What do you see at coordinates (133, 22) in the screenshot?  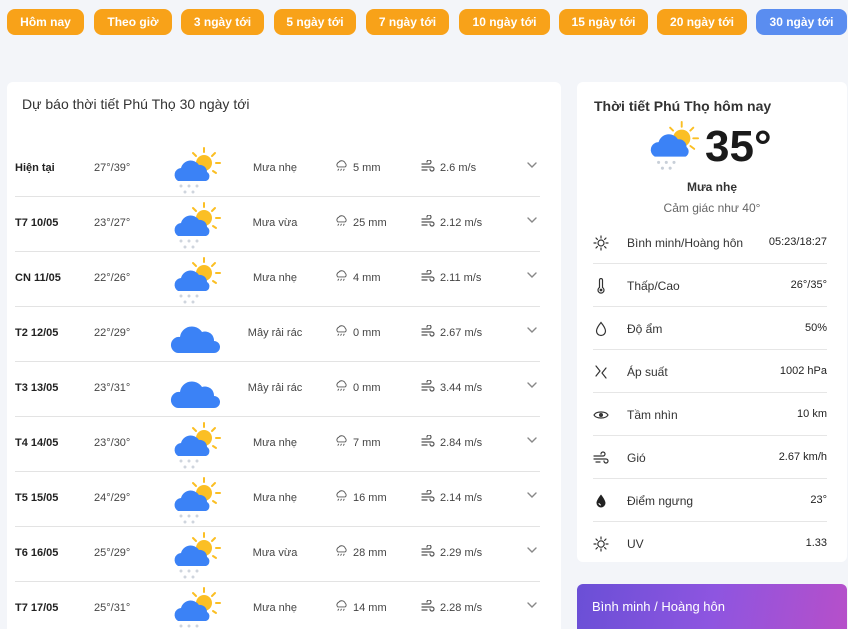 I see `tab-hourly: Theo giờ` at bounding box center [133, 22].